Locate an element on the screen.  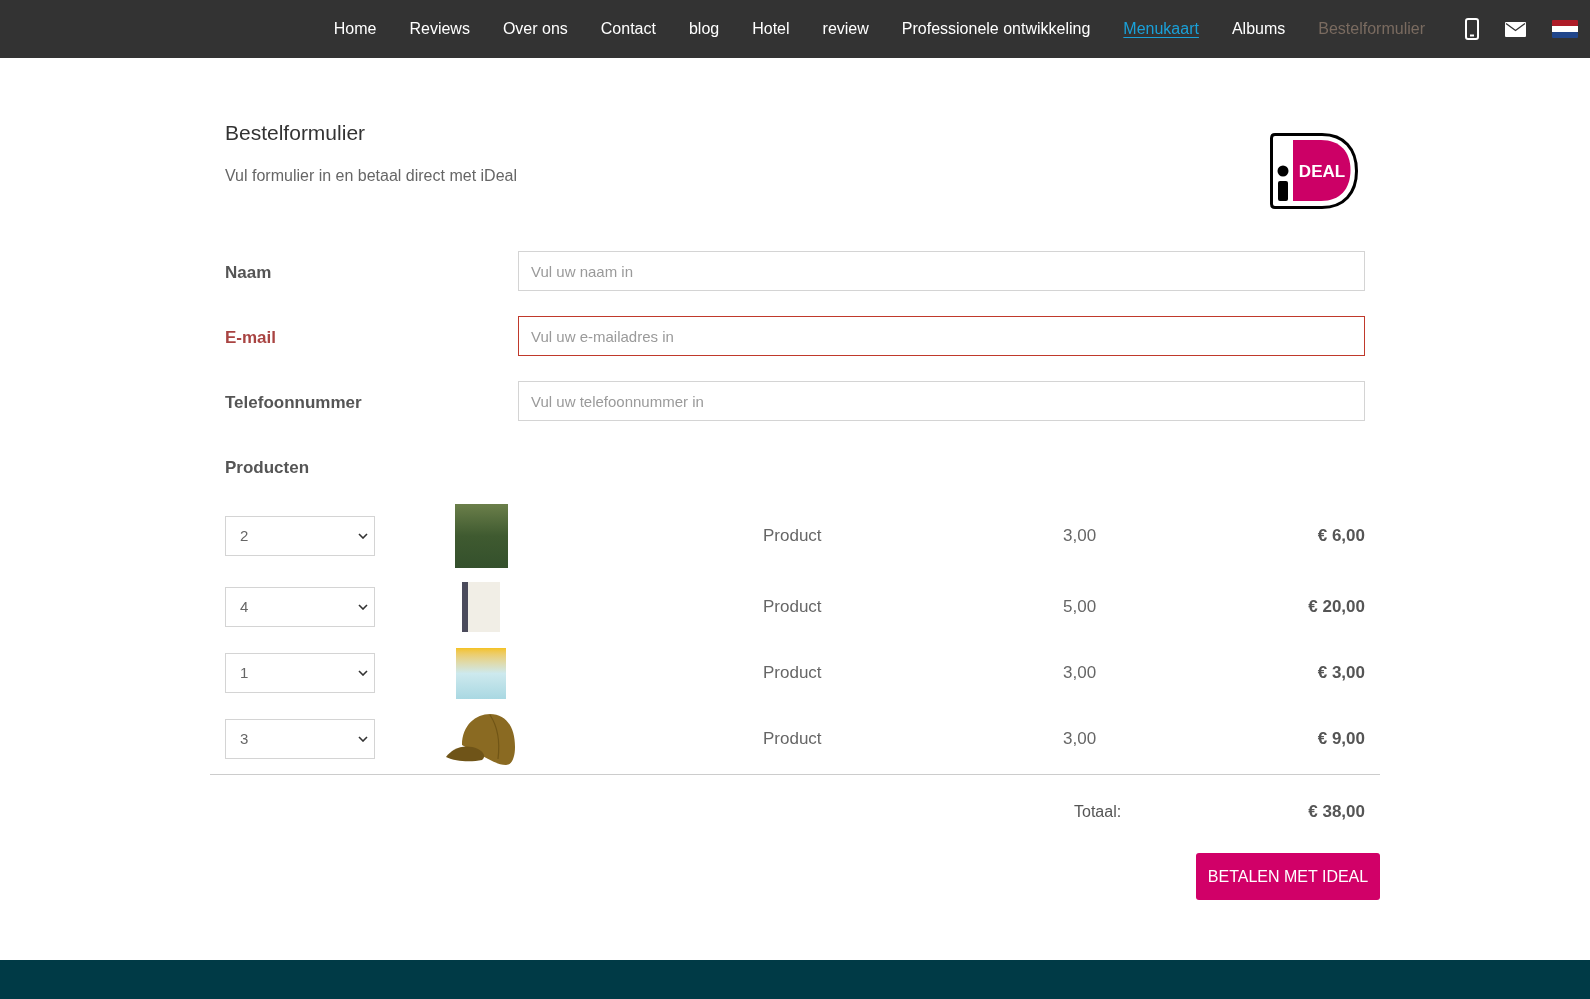
nav-link: Albums is located at coordinates (1258, 29).